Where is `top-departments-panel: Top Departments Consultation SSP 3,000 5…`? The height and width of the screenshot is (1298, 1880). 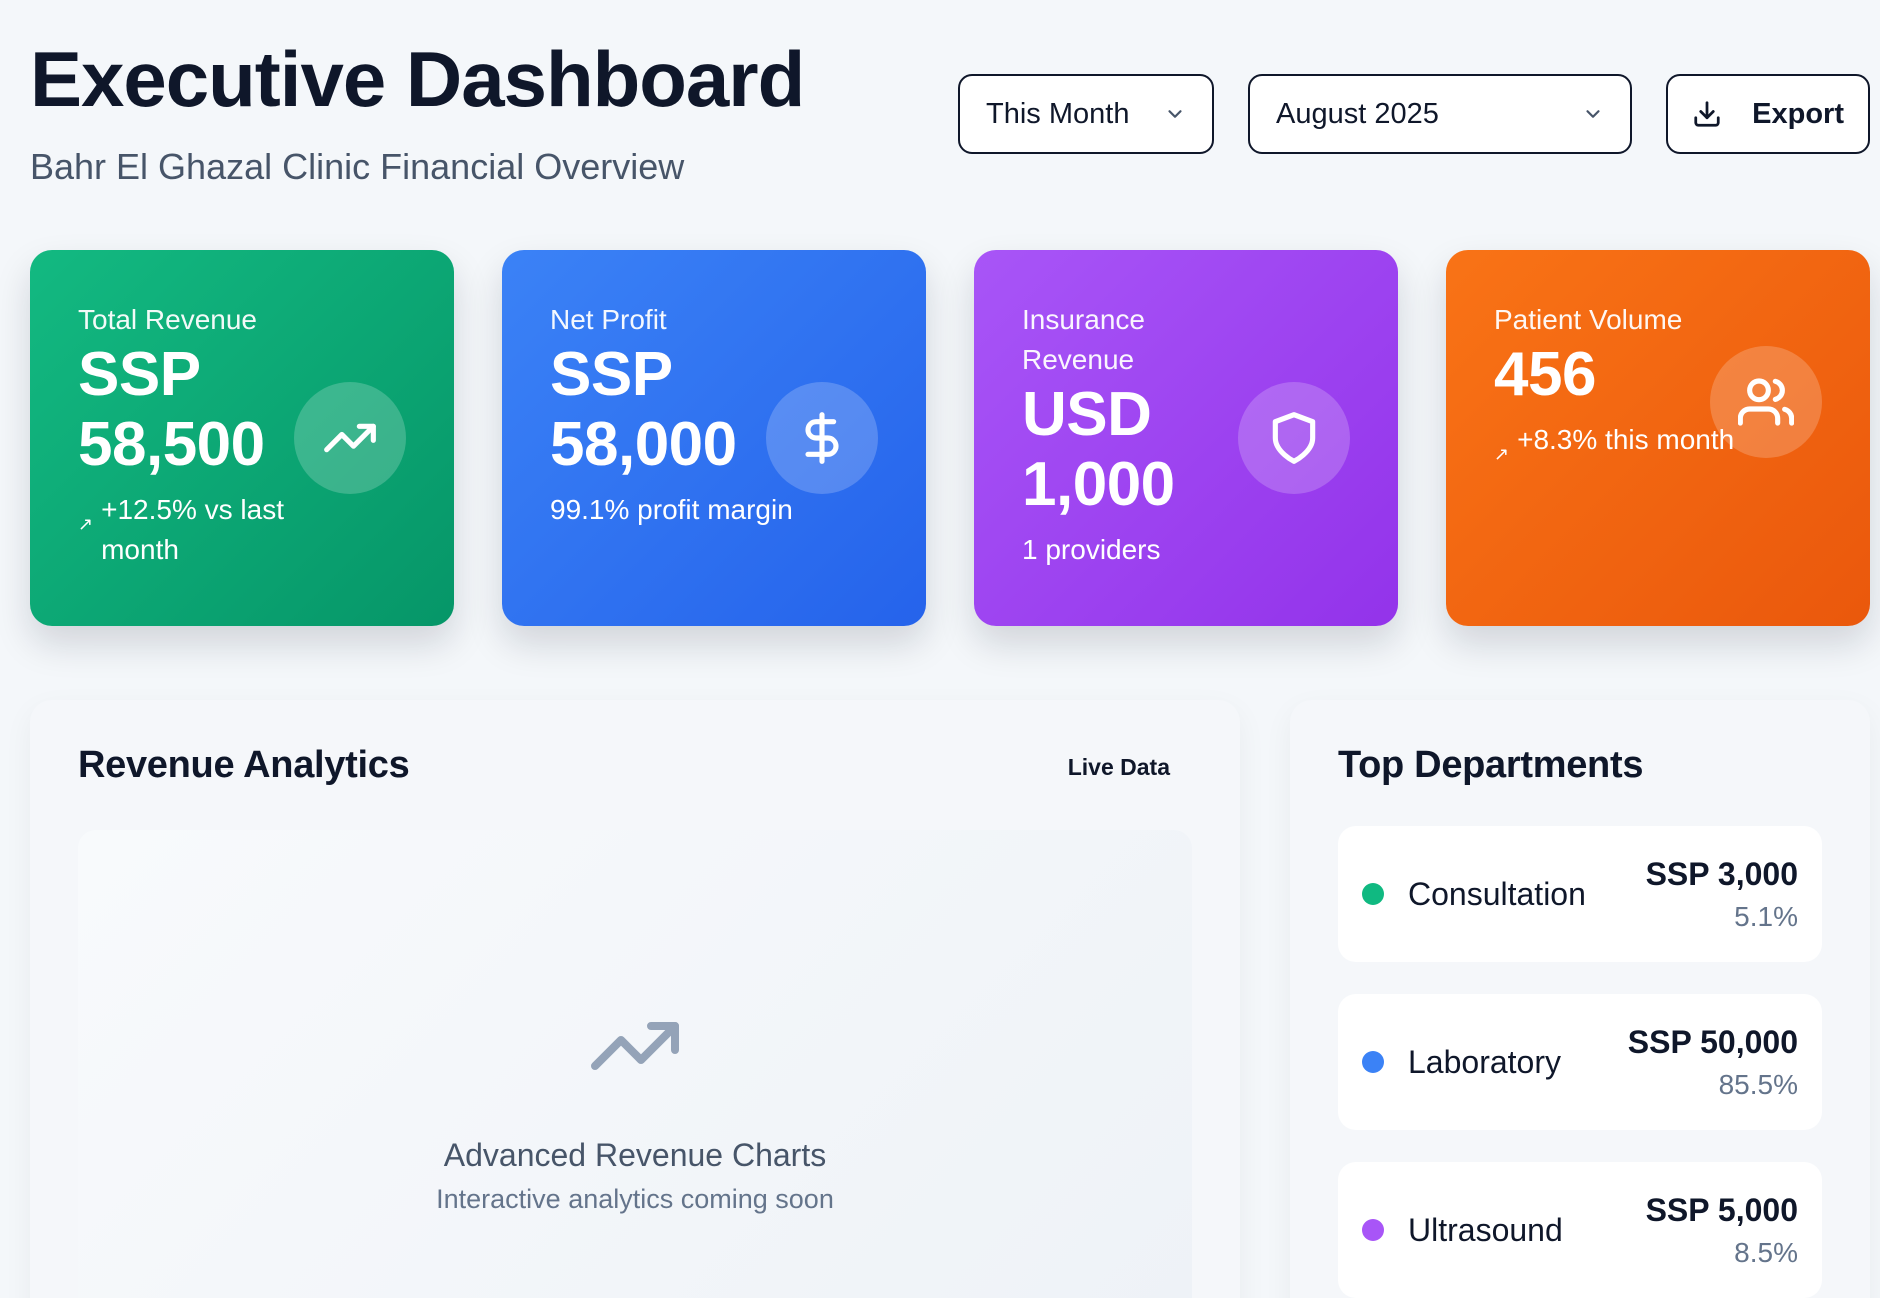 top-departments-panel: Top Departments Consultation SSP 3,000 5… is located at coordinates (1580, 999).